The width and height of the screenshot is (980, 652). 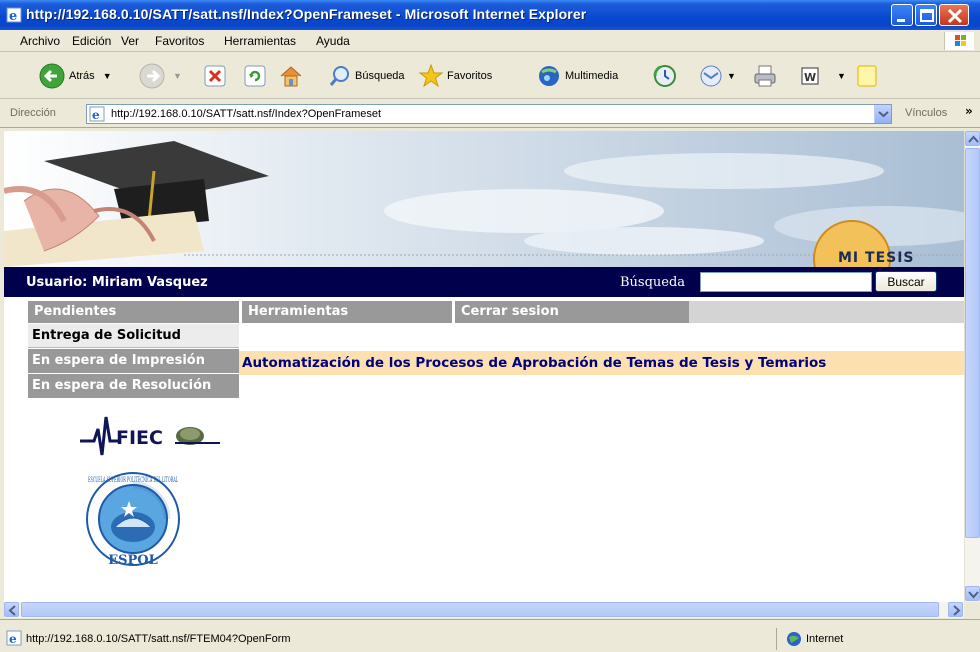 I want to click on page-search-button: Buscar, so click(x=906, y=281).